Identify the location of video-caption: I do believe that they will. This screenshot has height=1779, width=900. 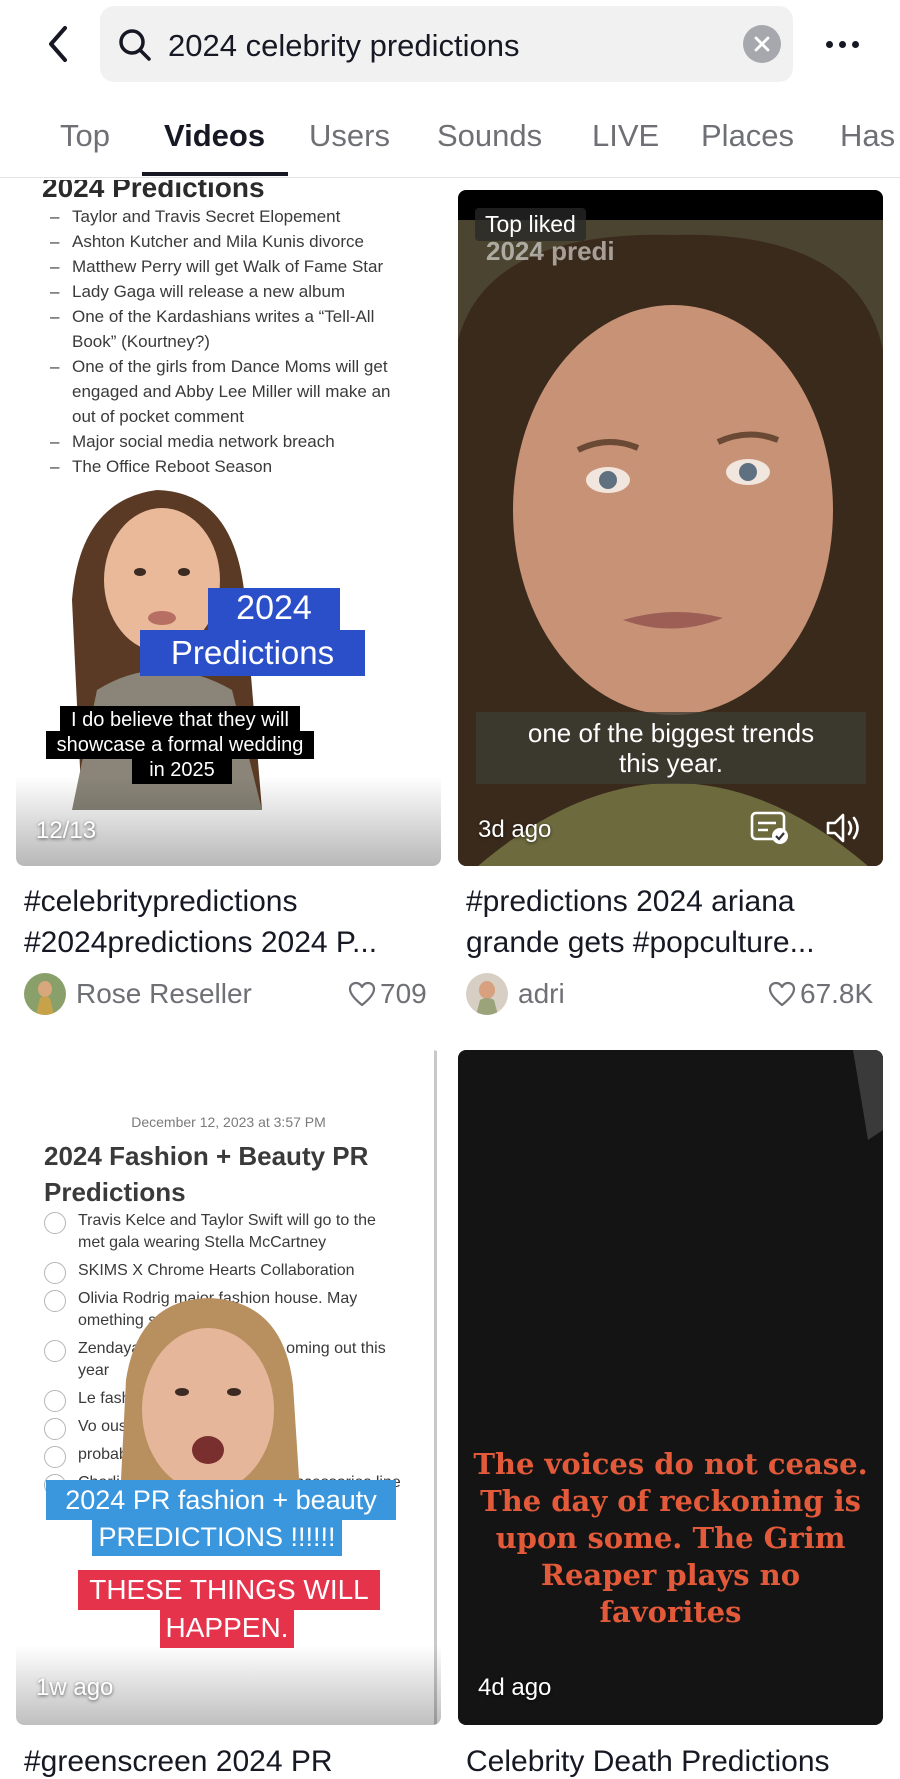
(180, 720).